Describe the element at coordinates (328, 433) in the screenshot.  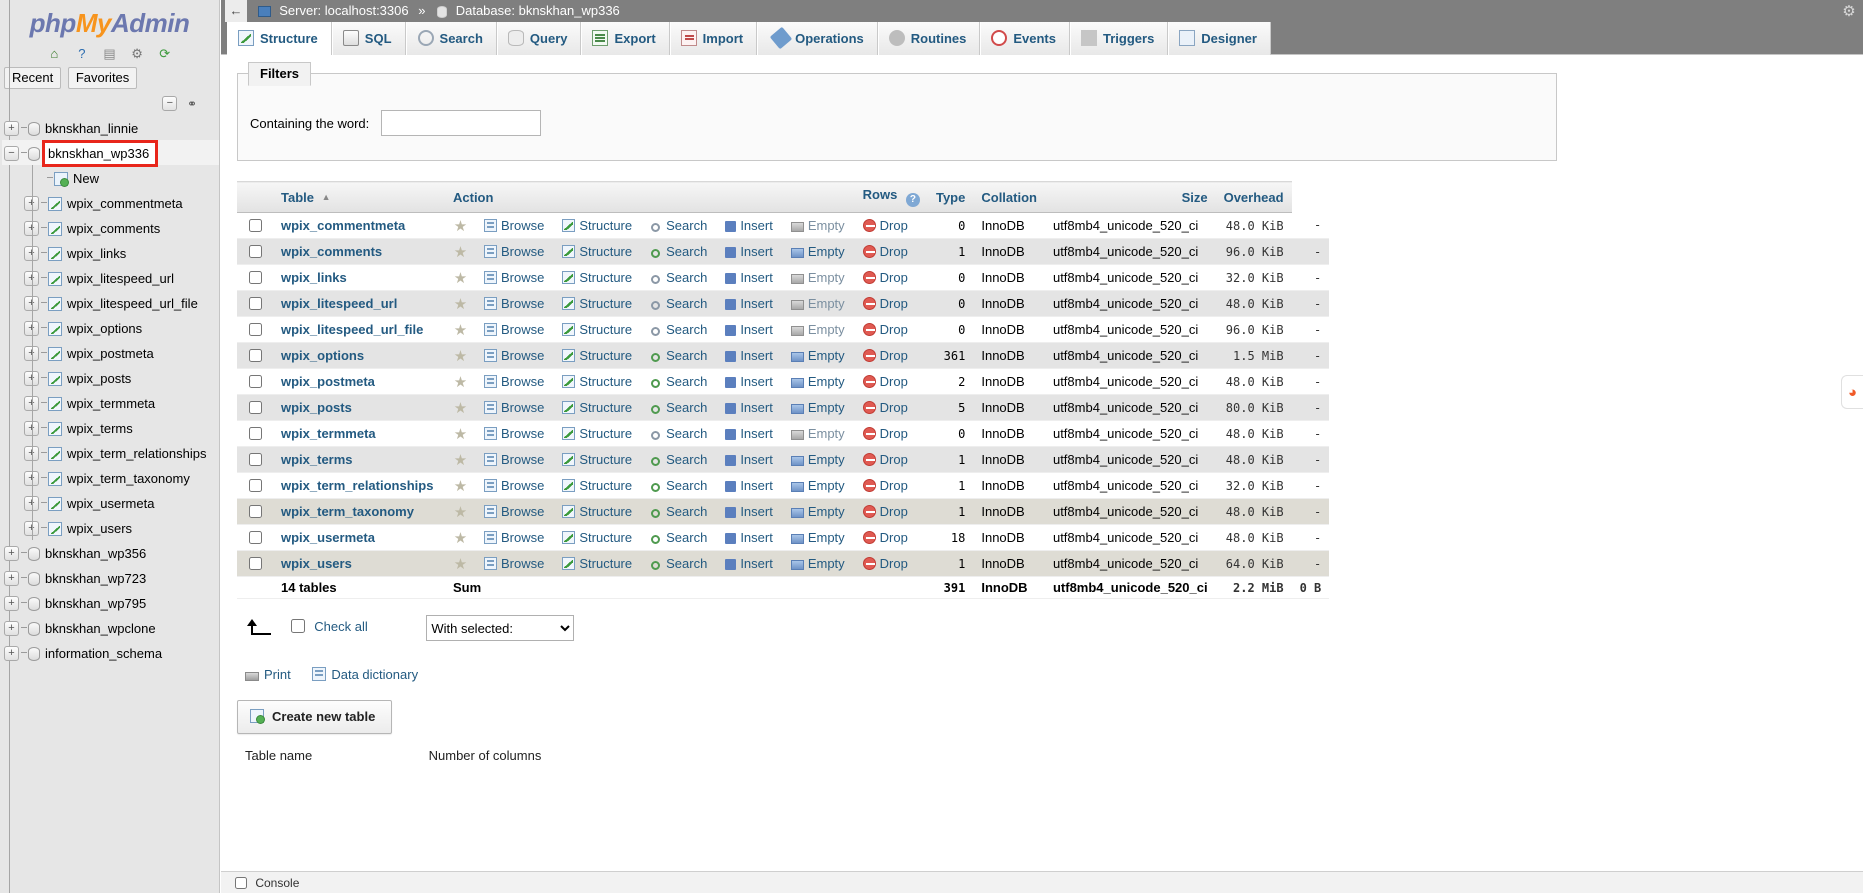
I see `table-name-link: wpix_termmeta` at that location.